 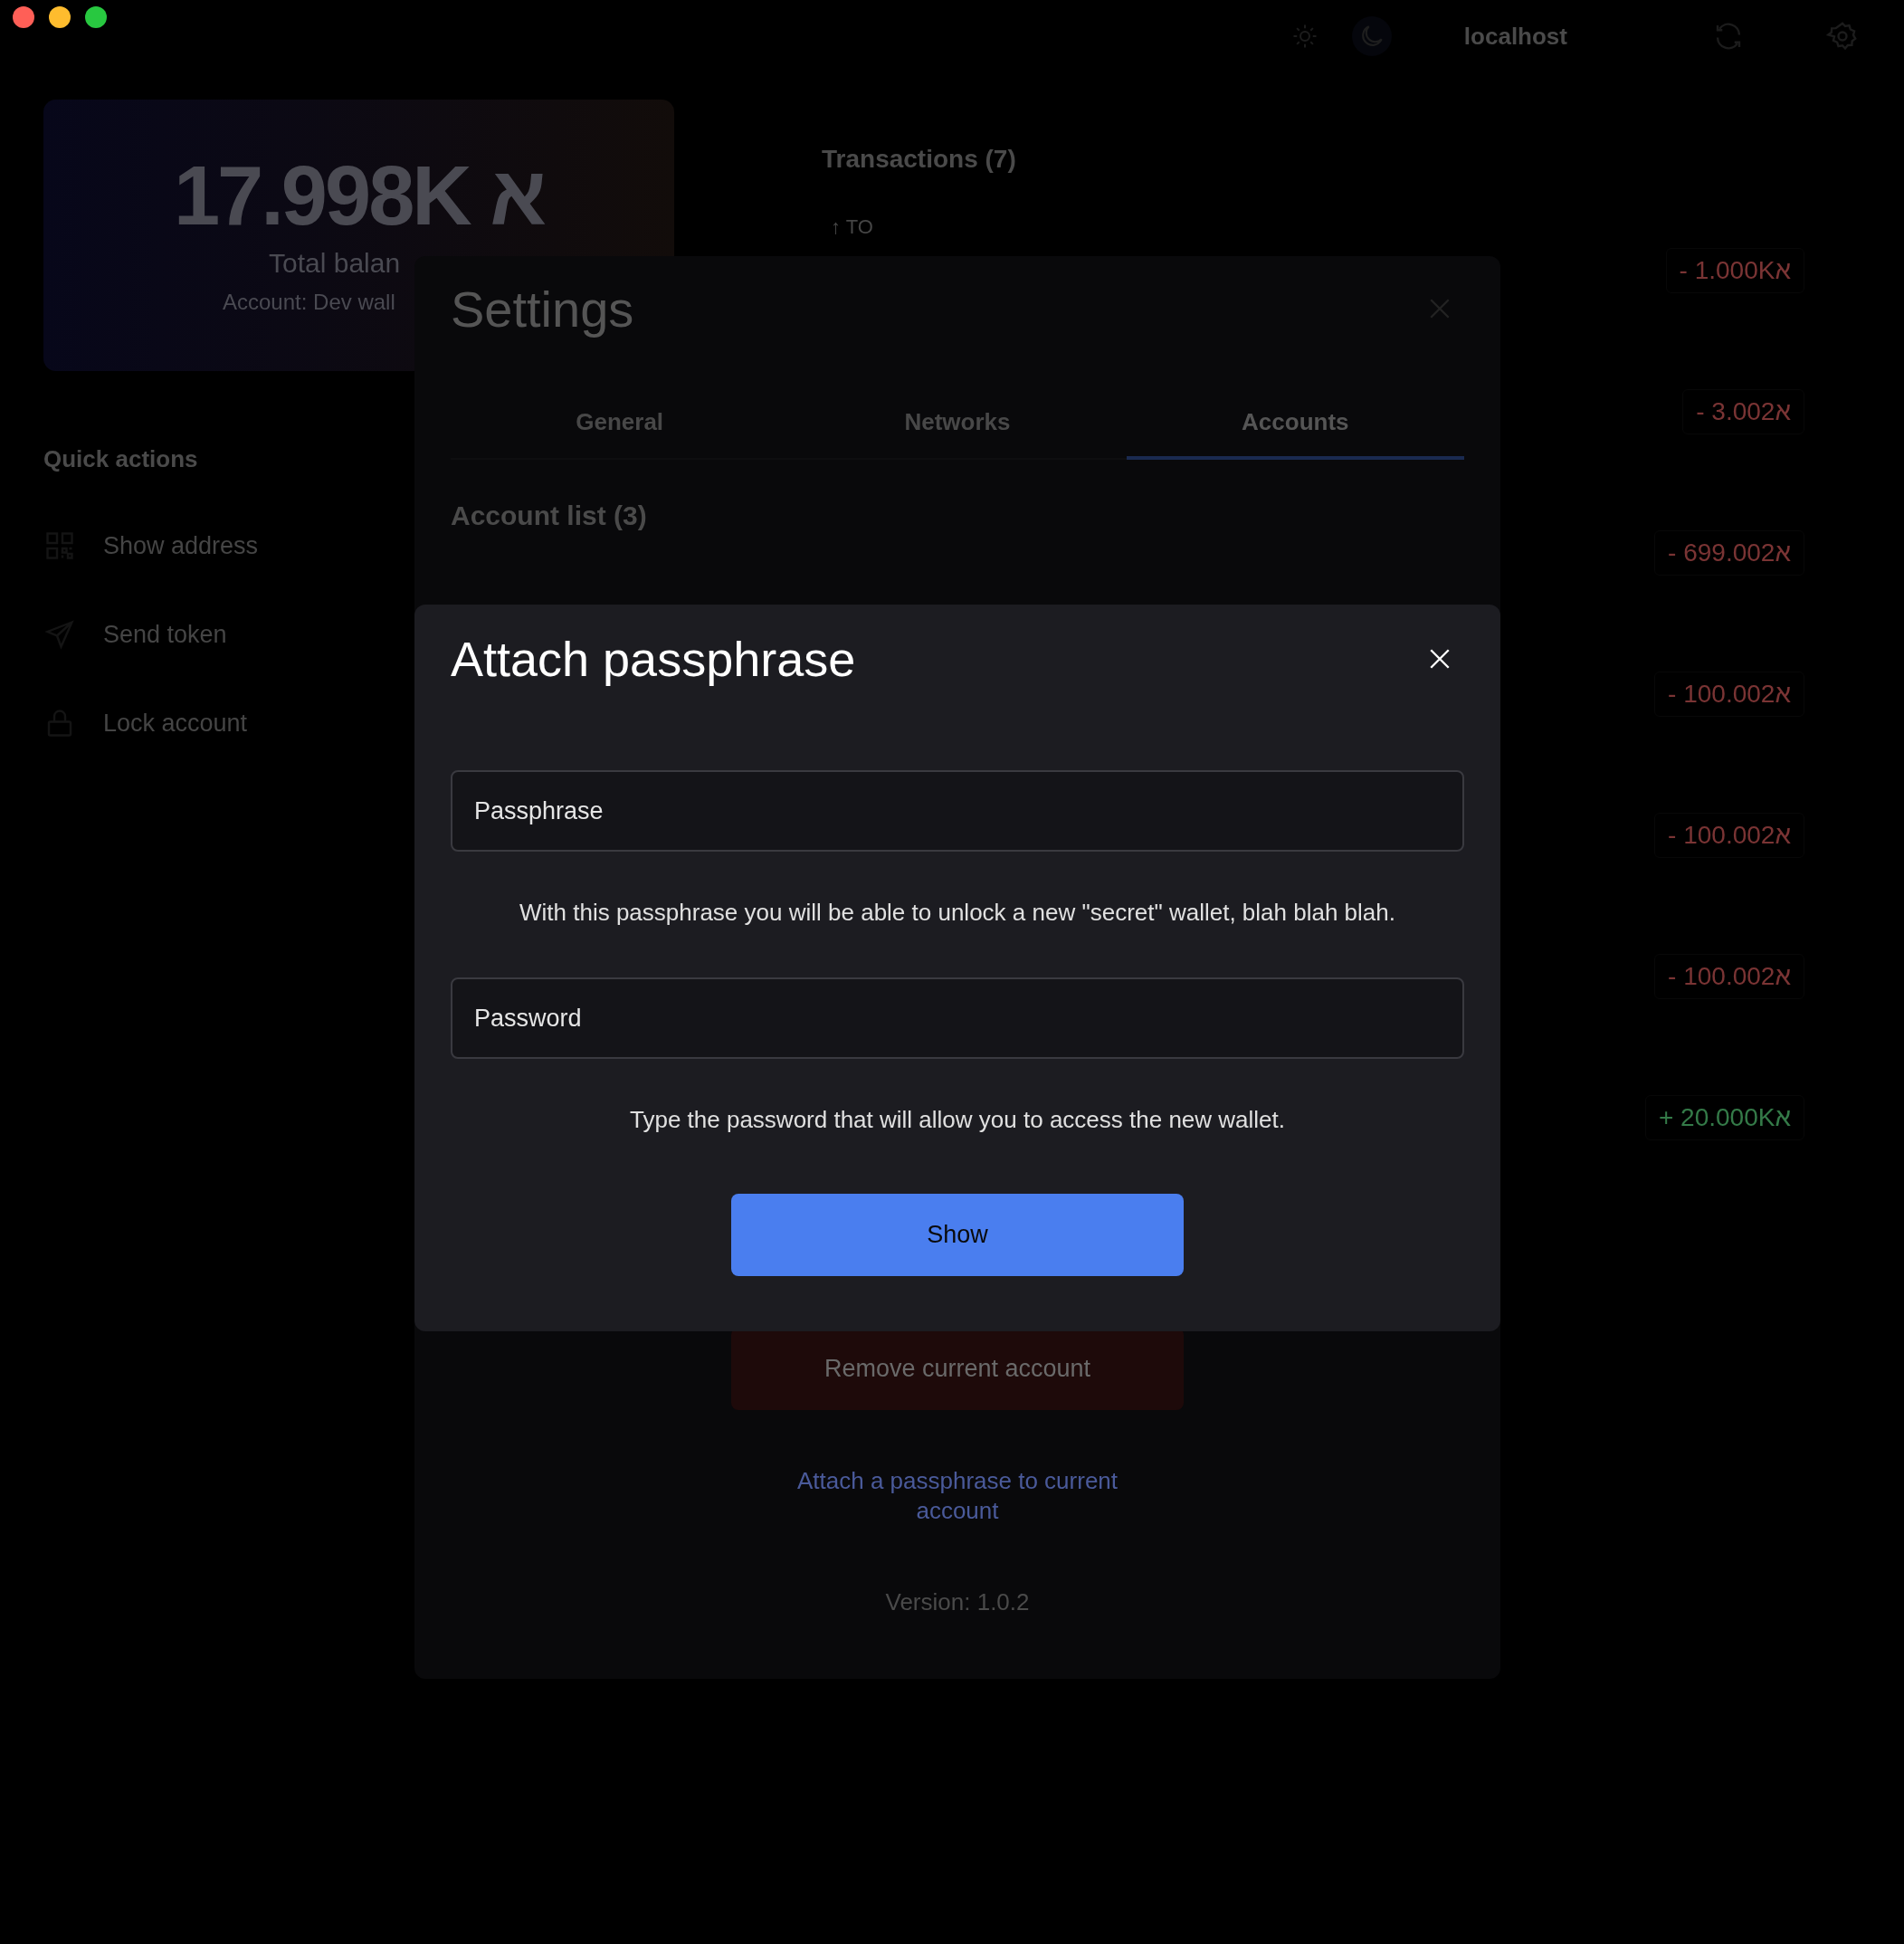 What do you see at coordinates (957, 1495) in the screenshot?
I see `attach-passphrase-link: Attach a passphrase to current account` at bounding box center [957, 1495].